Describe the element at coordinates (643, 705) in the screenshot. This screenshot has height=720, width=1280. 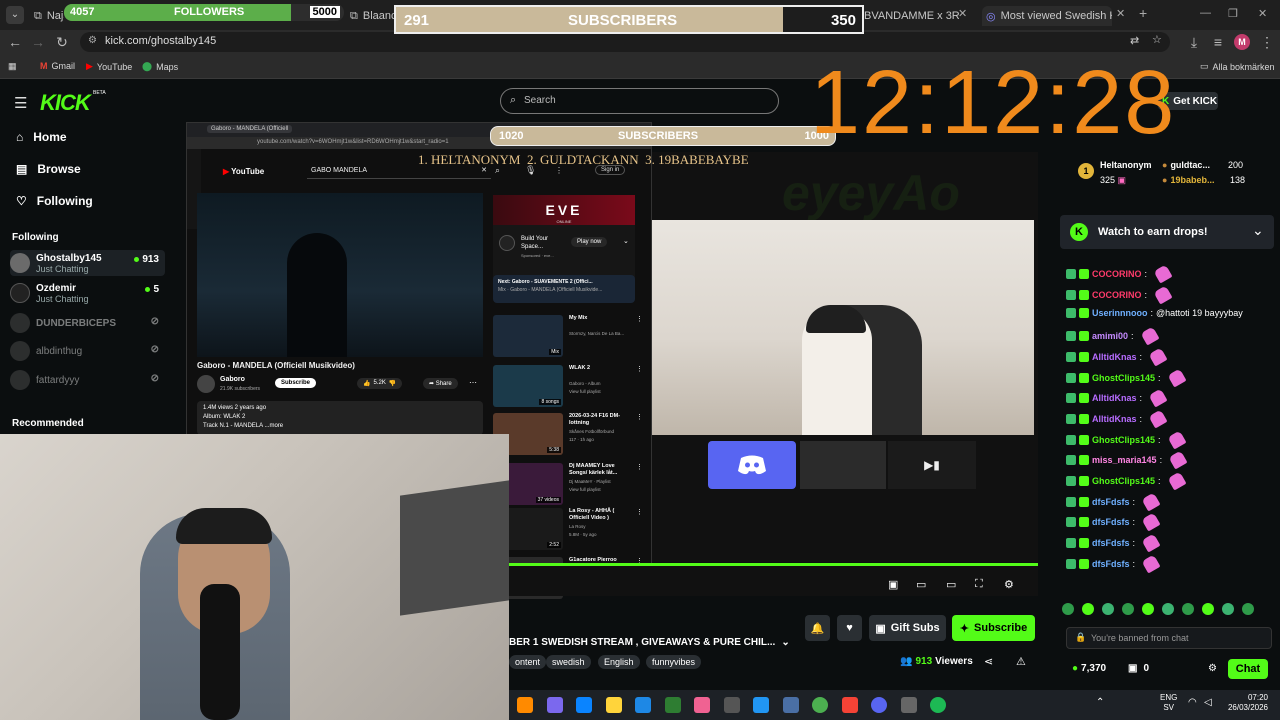
I see `outlook-icon` at that location.